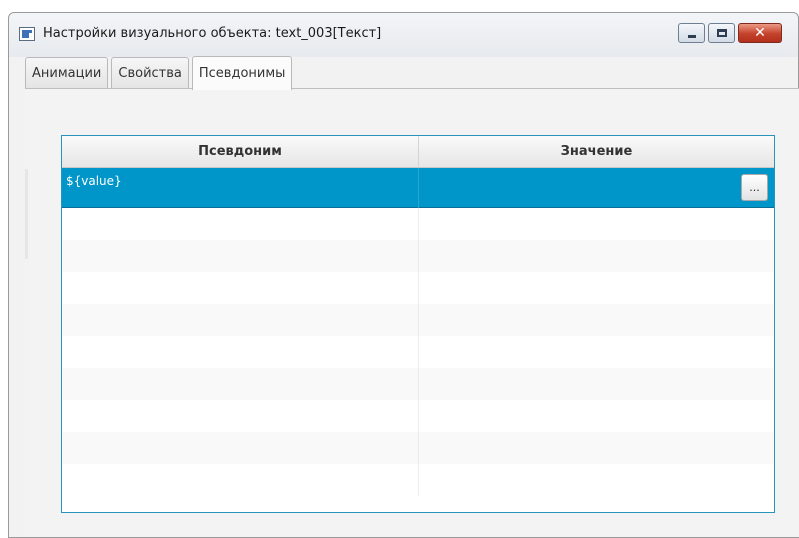 The width and height of the screenshot is (799, 538). I want to click on close-button: ✕, so click(760, 33).